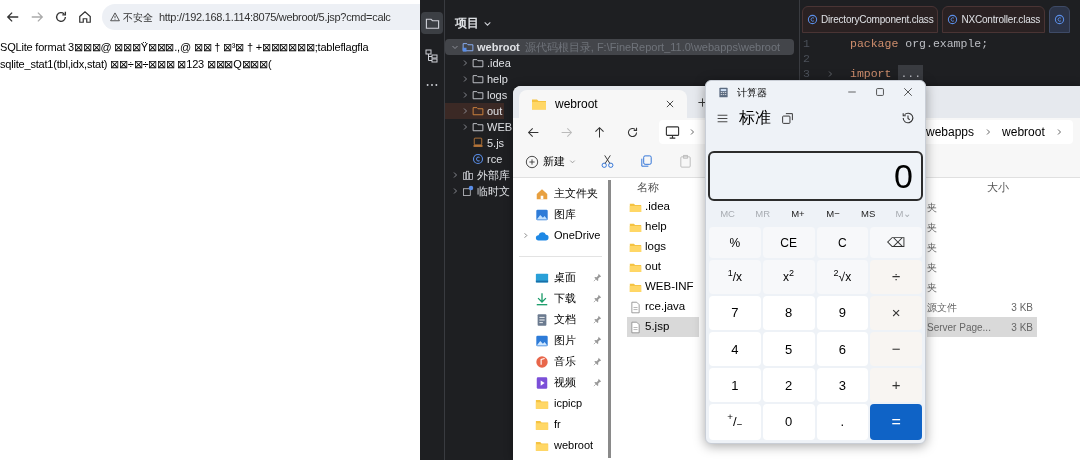  Describe the element at coordinates (663, 287) in the screenshot. I see `file-item: WEB-INF` at that location.